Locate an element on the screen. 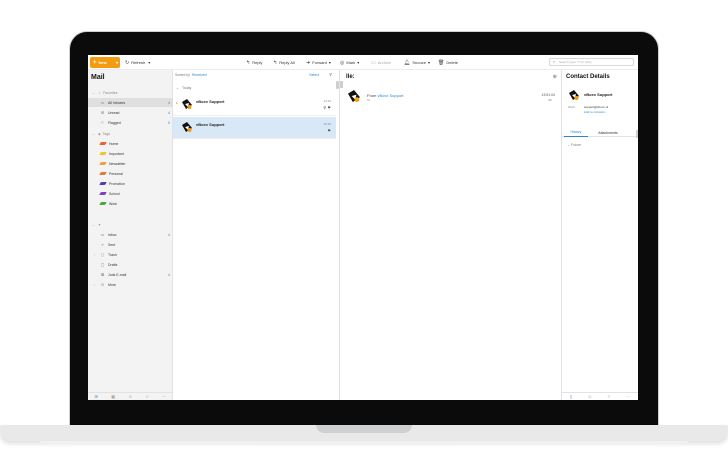  sidebar-footer: ✉ ▦ ☺ ✓ ⋯ is located at coordinates (130, 396).